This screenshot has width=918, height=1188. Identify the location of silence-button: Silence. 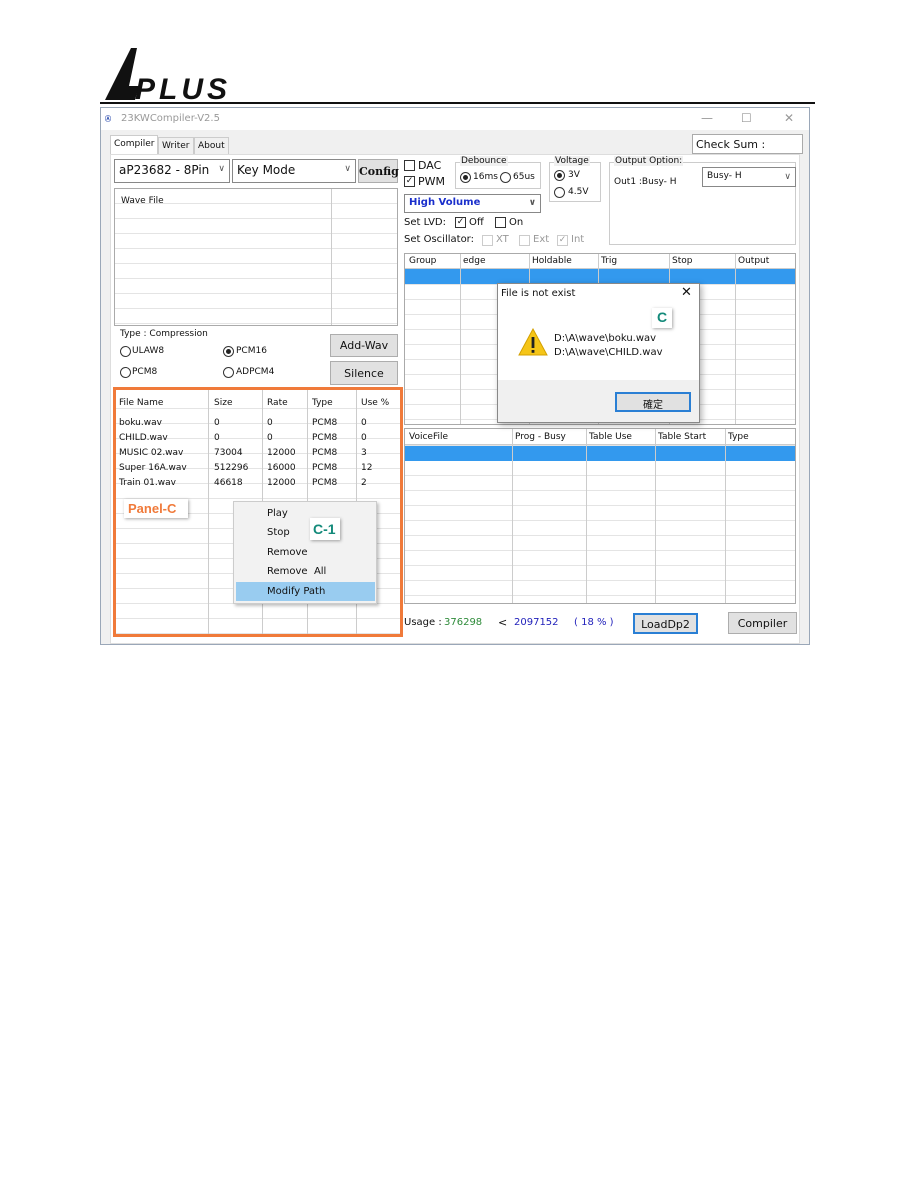
(364, 373).